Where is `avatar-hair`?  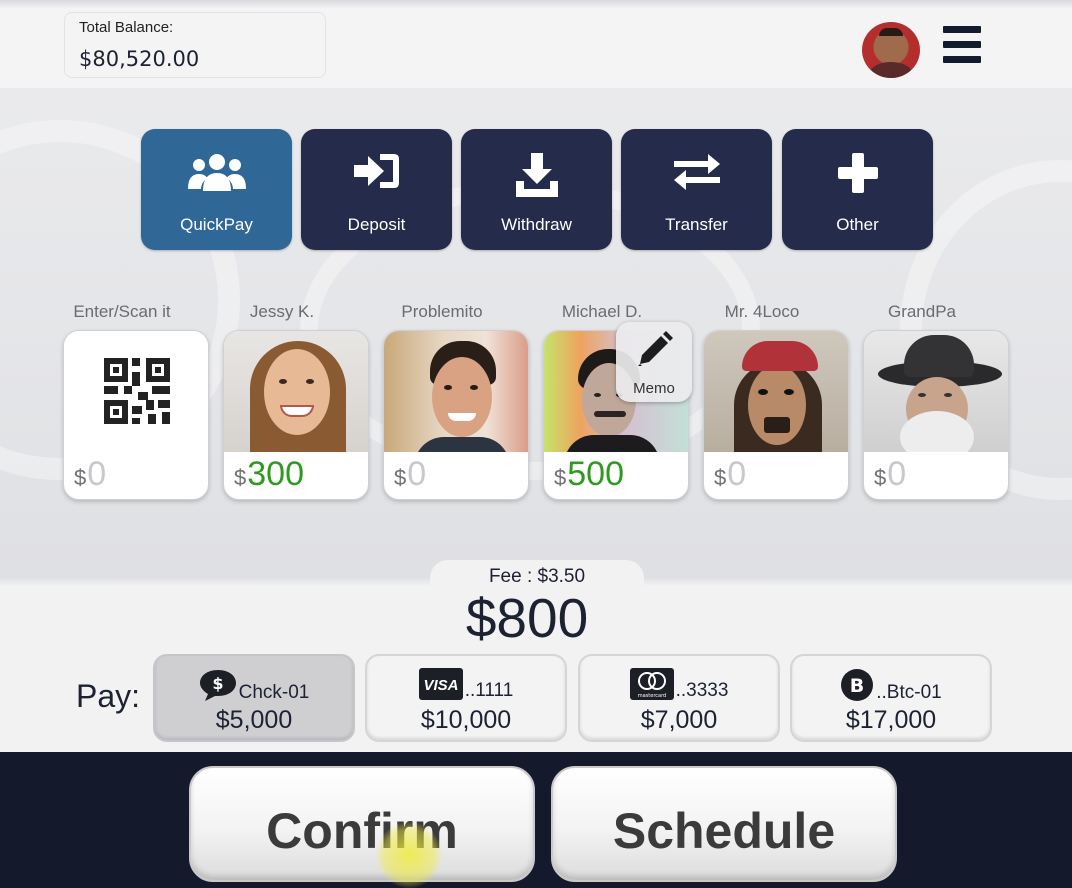 avatar-hair is located at coordinates (891, 32).